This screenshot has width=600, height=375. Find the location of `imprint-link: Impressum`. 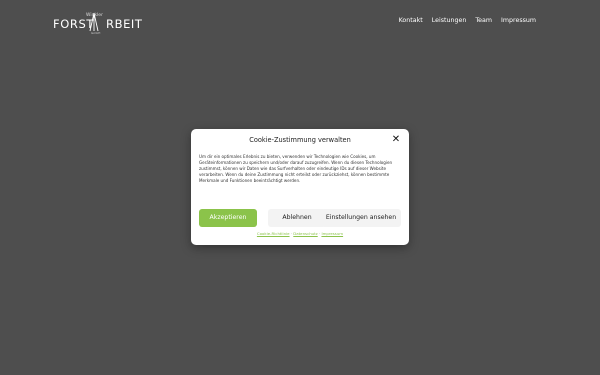

imprint-link: Impressum is located at coordinates (332, 233).